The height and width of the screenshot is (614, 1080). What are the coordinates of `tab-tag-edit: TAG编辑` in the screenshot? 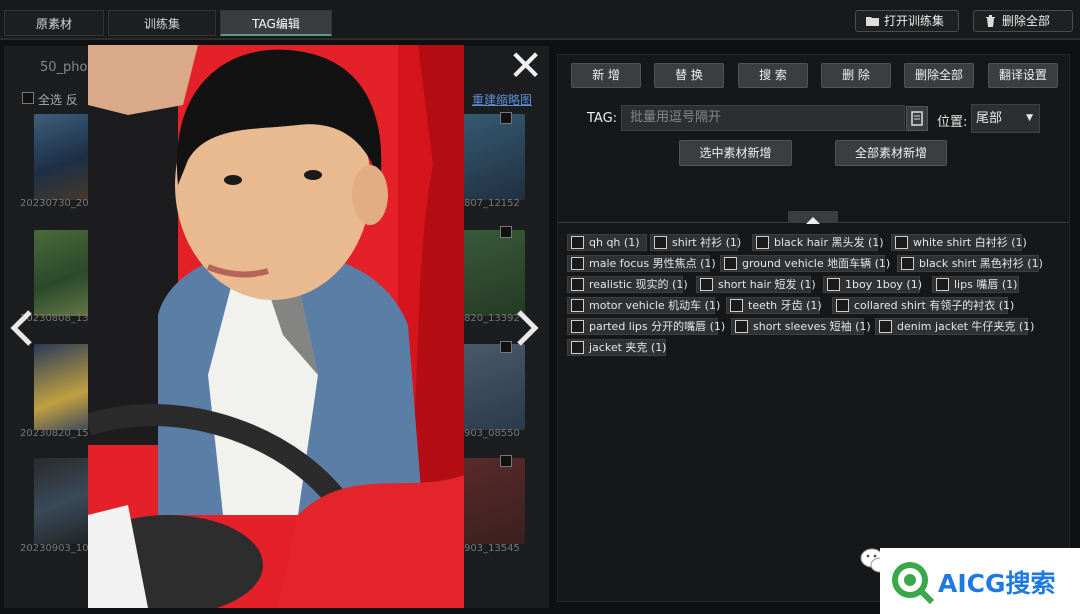 It's located at (276, 23).